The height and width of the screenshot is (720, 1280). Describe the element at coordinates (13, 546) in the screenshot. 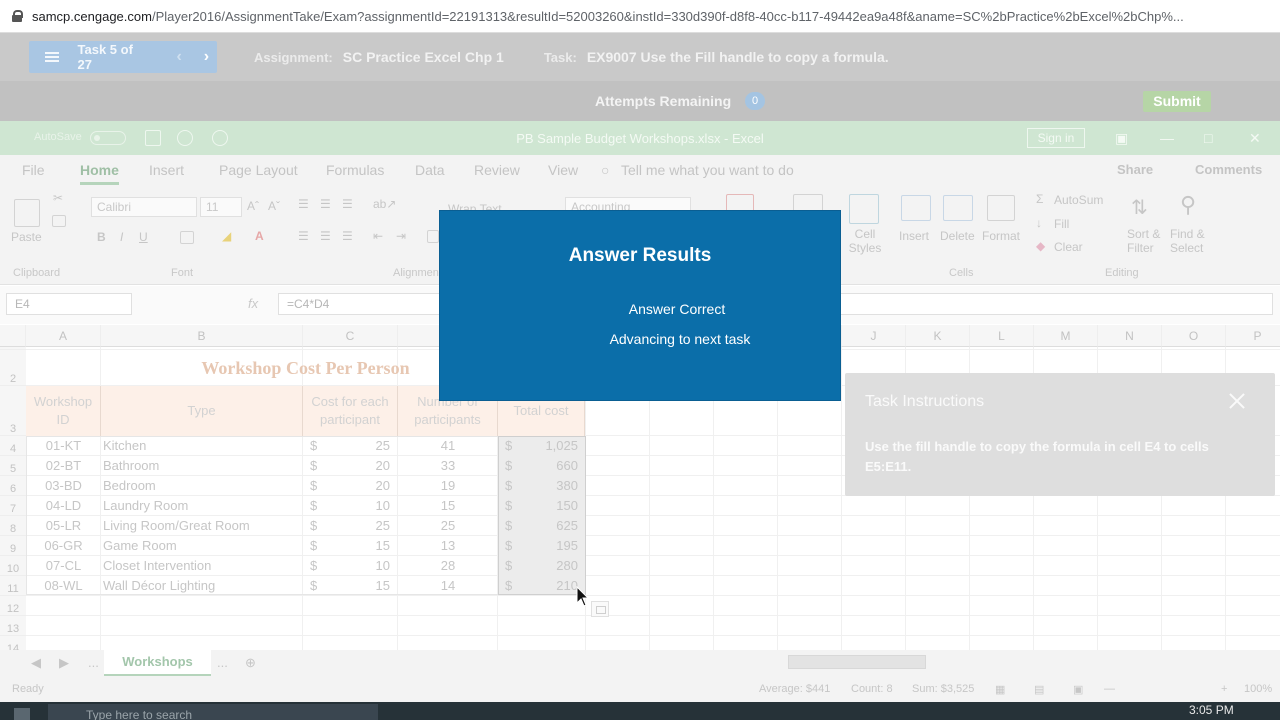

I see `row-header-9: 9` at that location.